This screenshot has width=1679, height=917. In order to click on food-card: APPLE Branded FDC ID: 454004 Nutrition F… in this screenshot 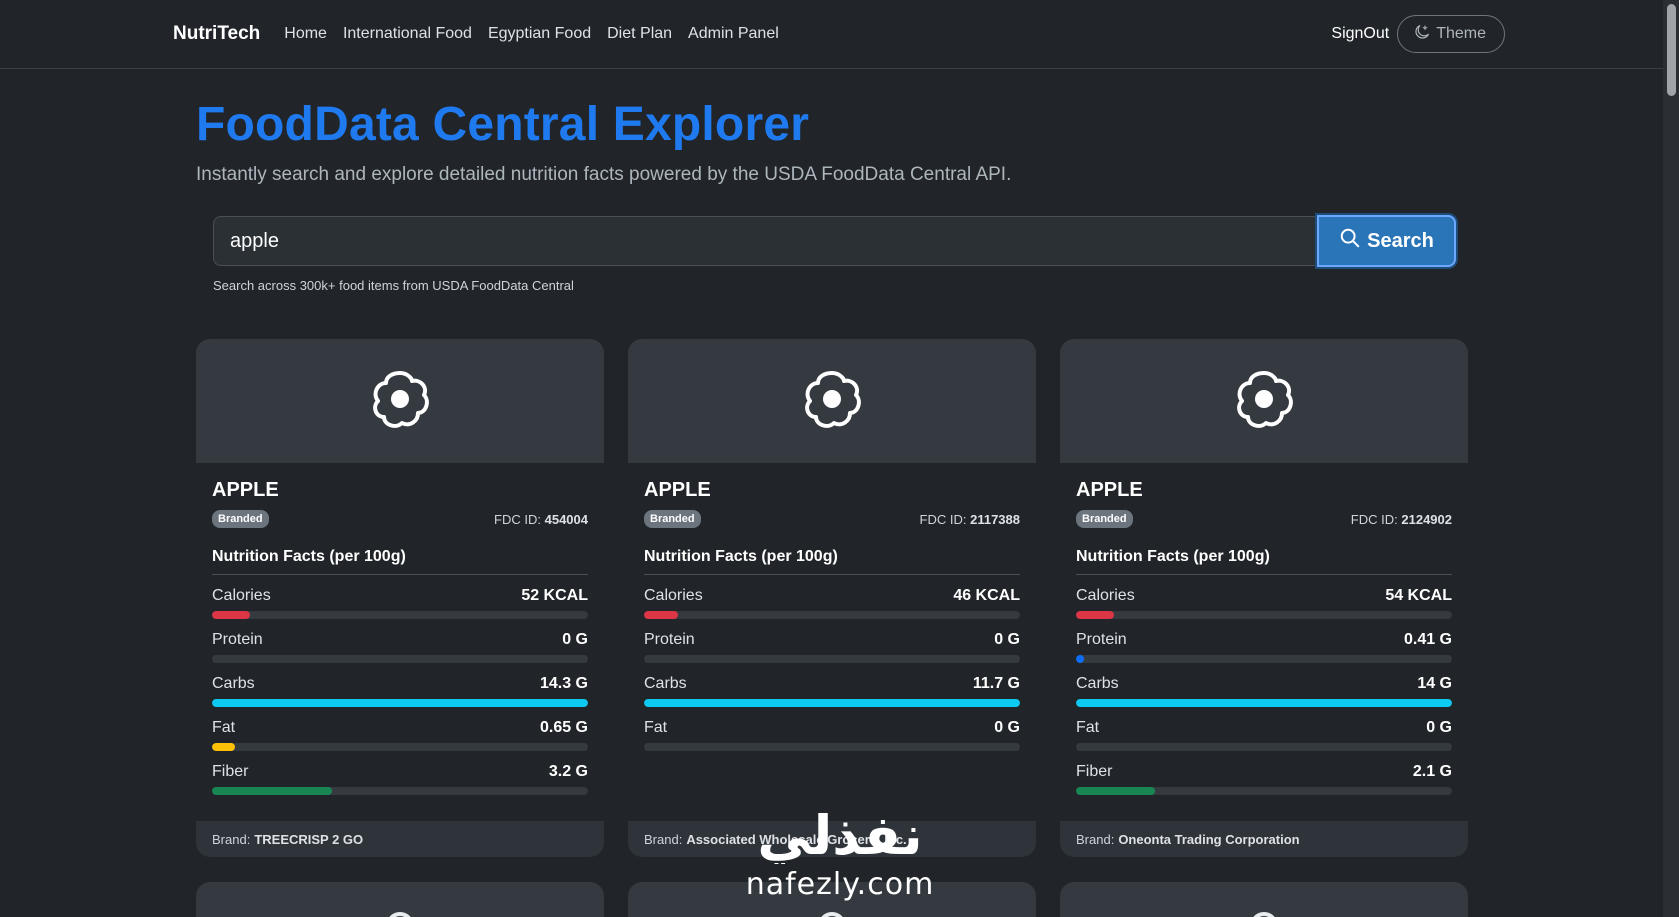, I will do `click(400, 598)`.